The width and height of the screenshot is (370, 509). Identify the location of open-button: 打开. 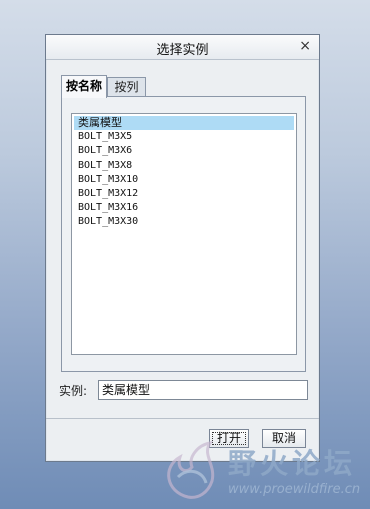
(229, 438).